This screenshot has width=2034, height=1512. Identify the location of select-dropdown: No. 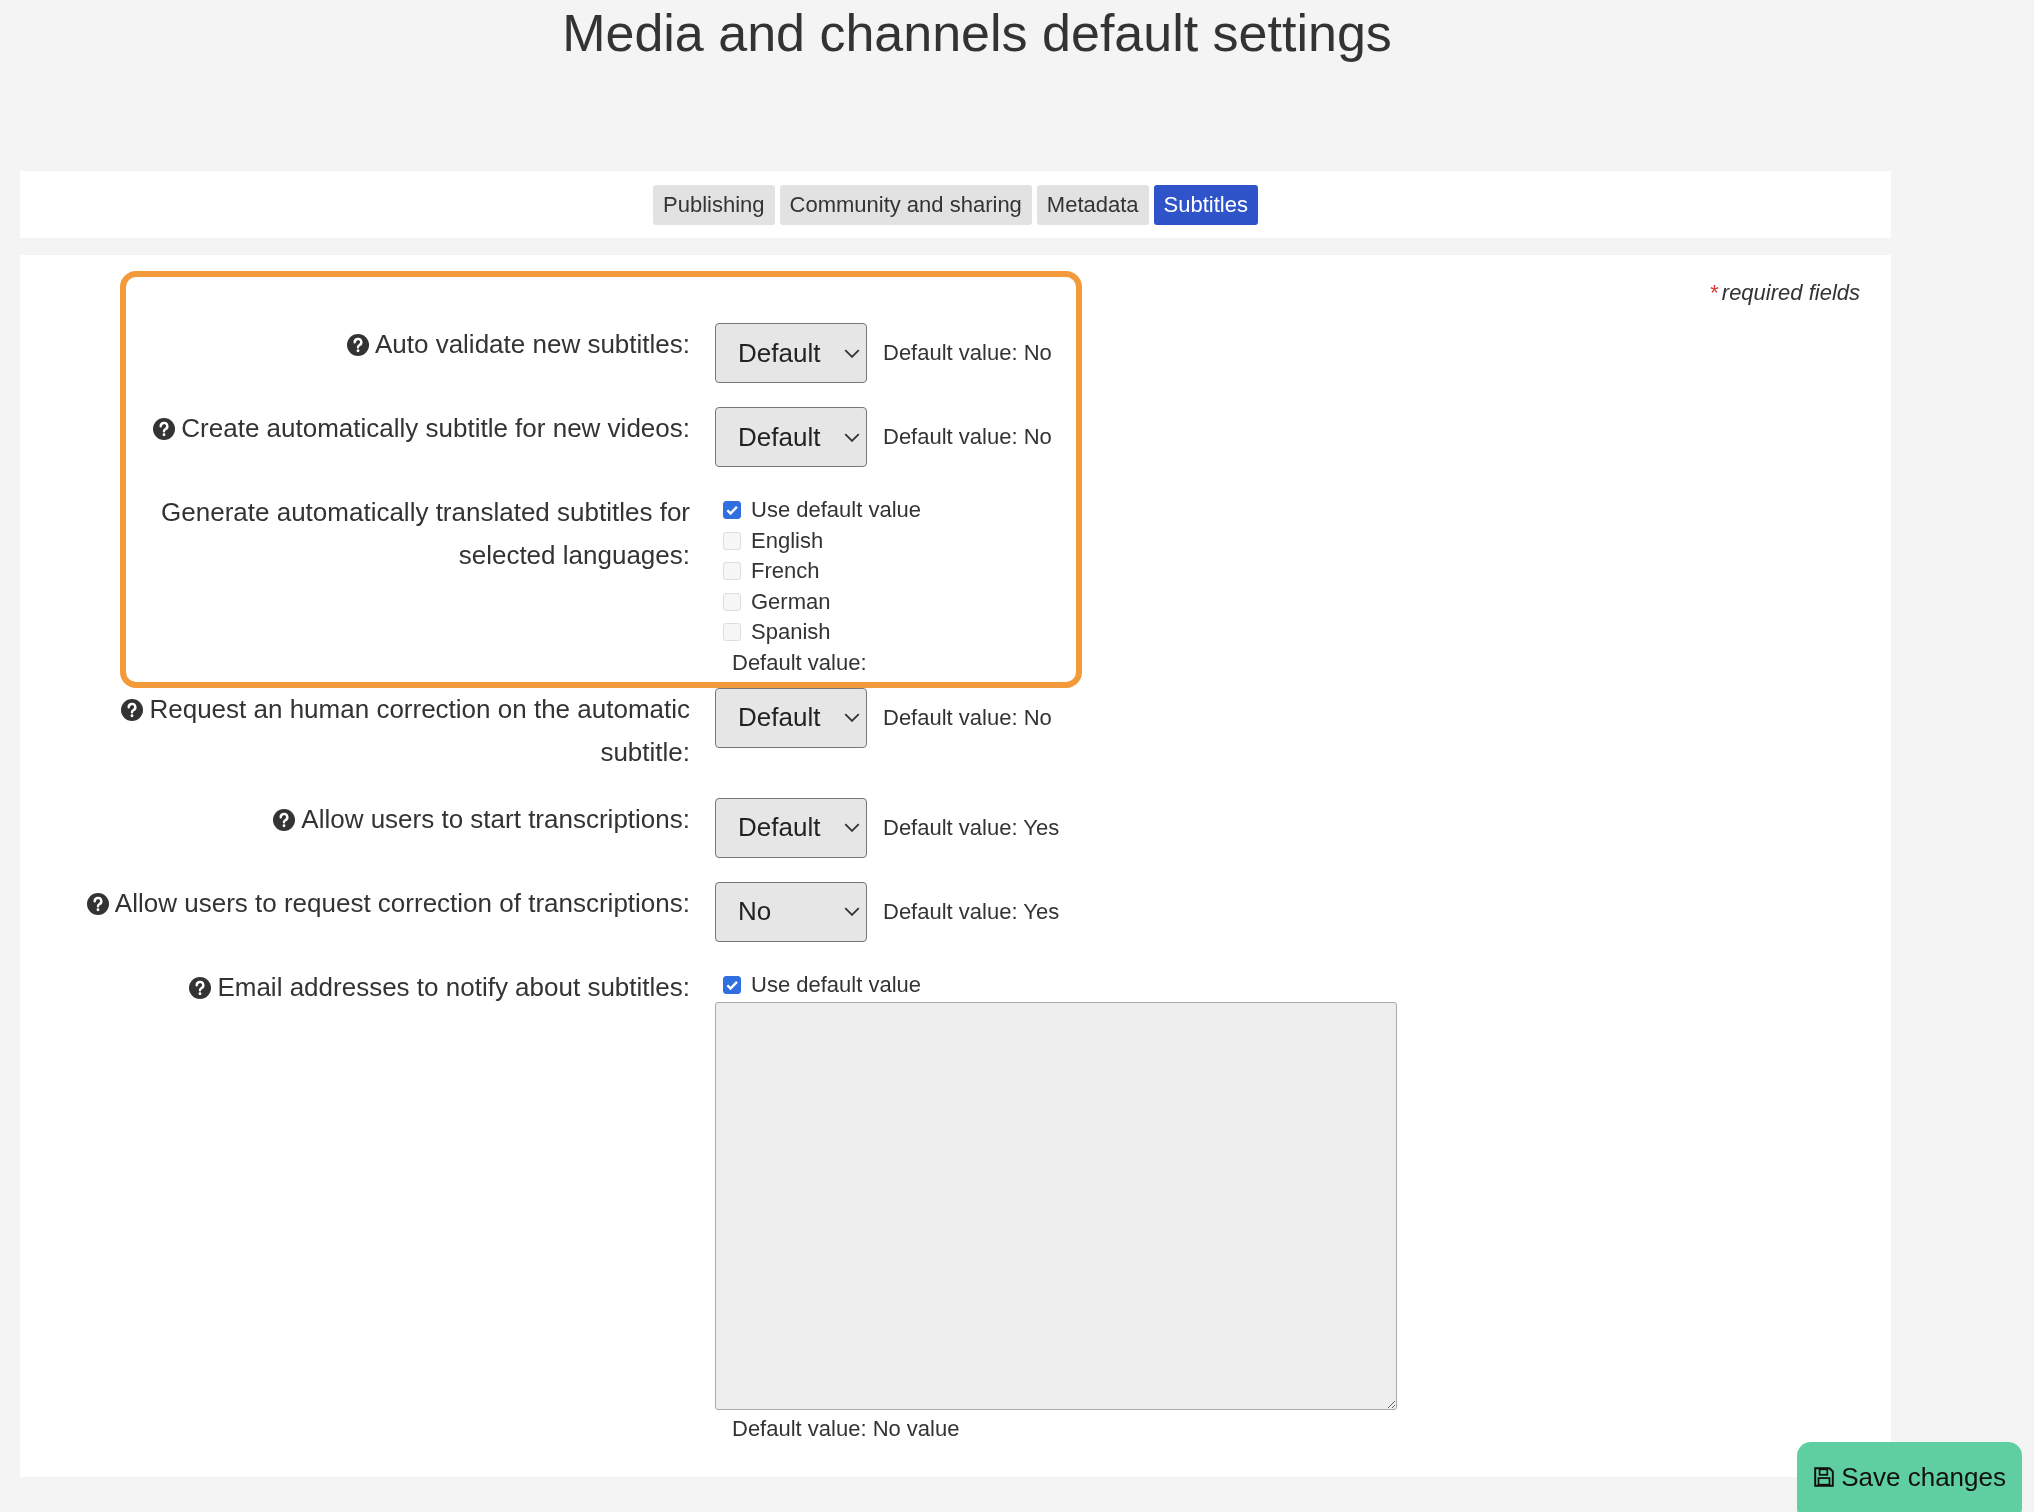
(791, 911).